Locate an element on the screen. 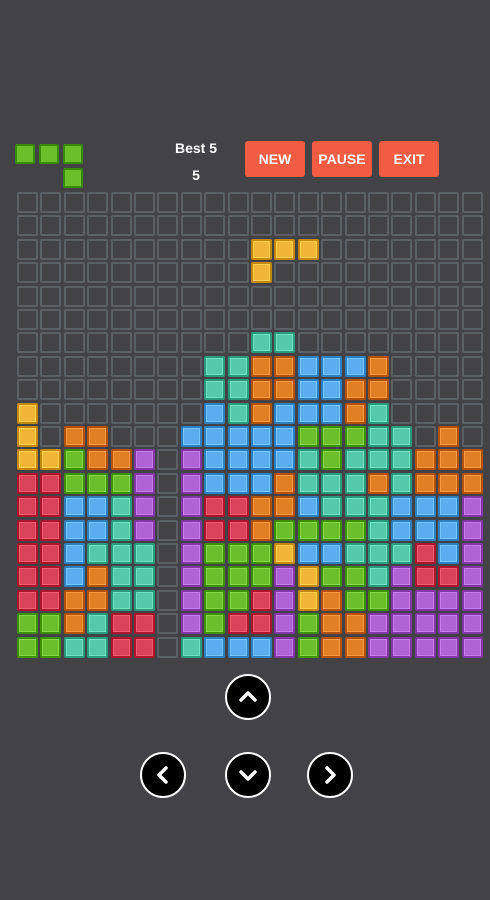 The image size is (490, 900). pause-button: PAUSE is located at coordinates (342, 159).